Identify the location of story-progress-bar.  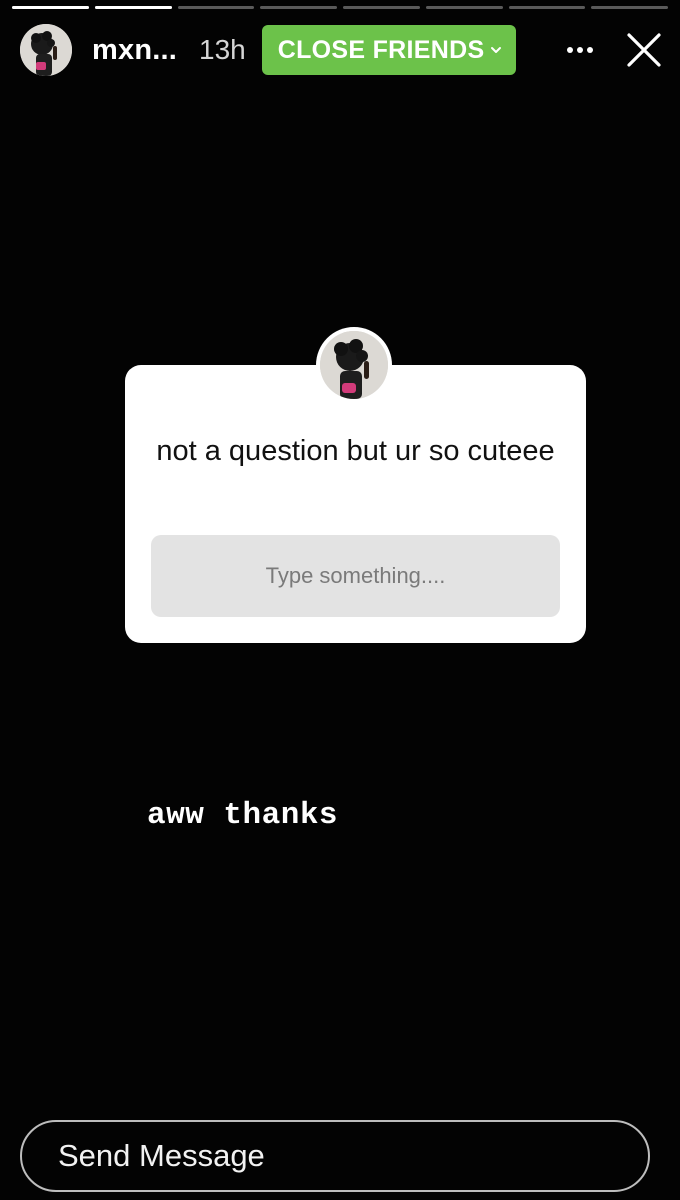
(340, 8).